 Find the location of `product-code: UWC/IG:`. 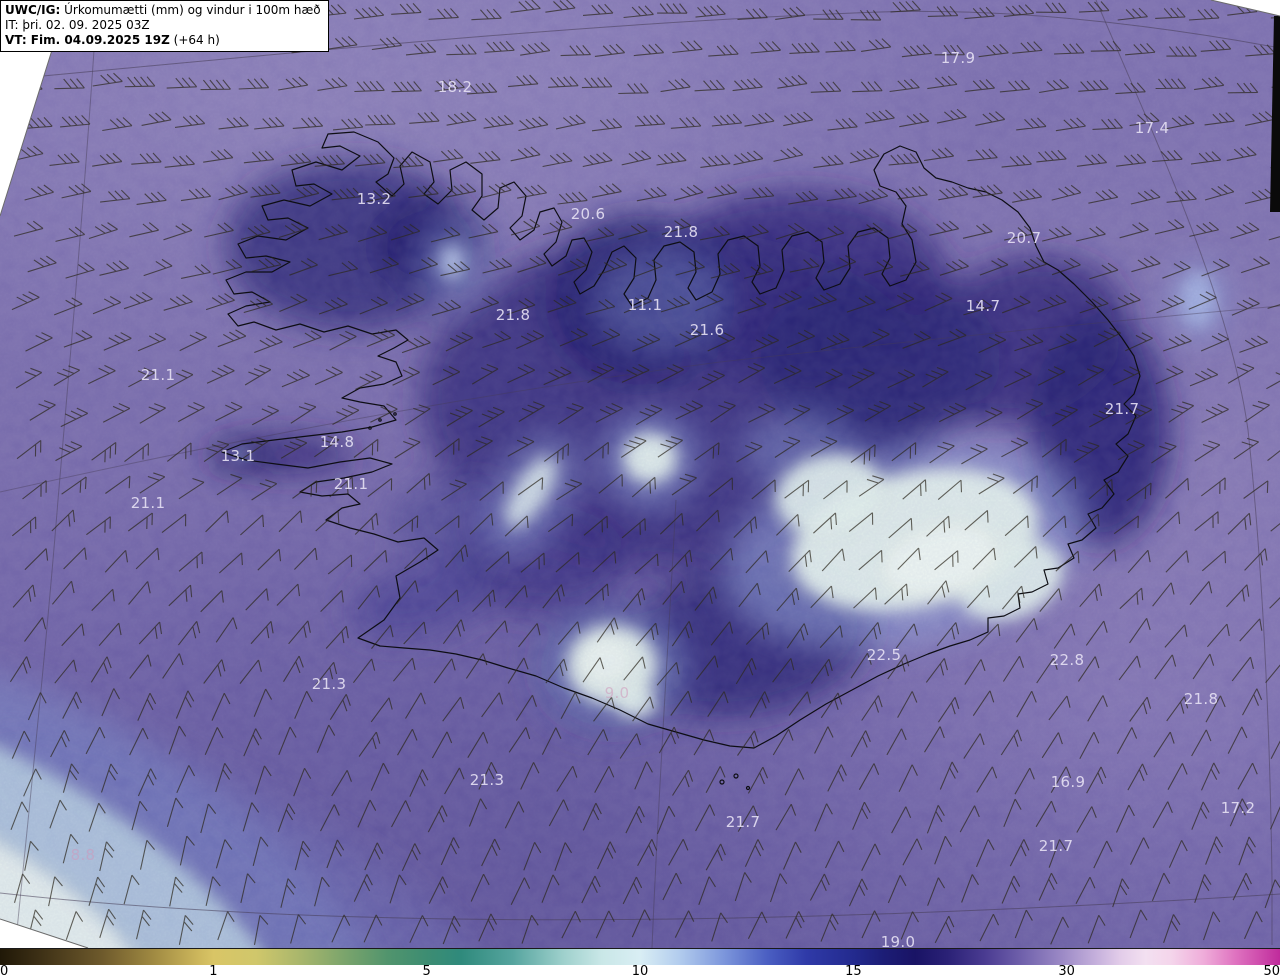

product-code: UWC/IG: is located at coordinates (33, 10).